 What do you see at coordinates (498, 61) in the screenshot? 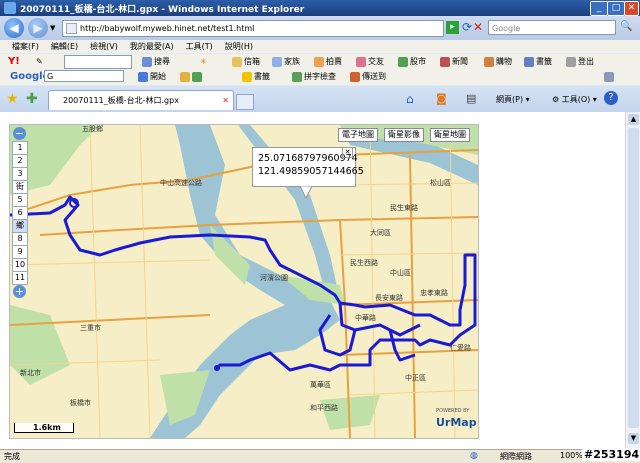
I see `yahoo-shopping: 購物` at bounding box center [498, 61].